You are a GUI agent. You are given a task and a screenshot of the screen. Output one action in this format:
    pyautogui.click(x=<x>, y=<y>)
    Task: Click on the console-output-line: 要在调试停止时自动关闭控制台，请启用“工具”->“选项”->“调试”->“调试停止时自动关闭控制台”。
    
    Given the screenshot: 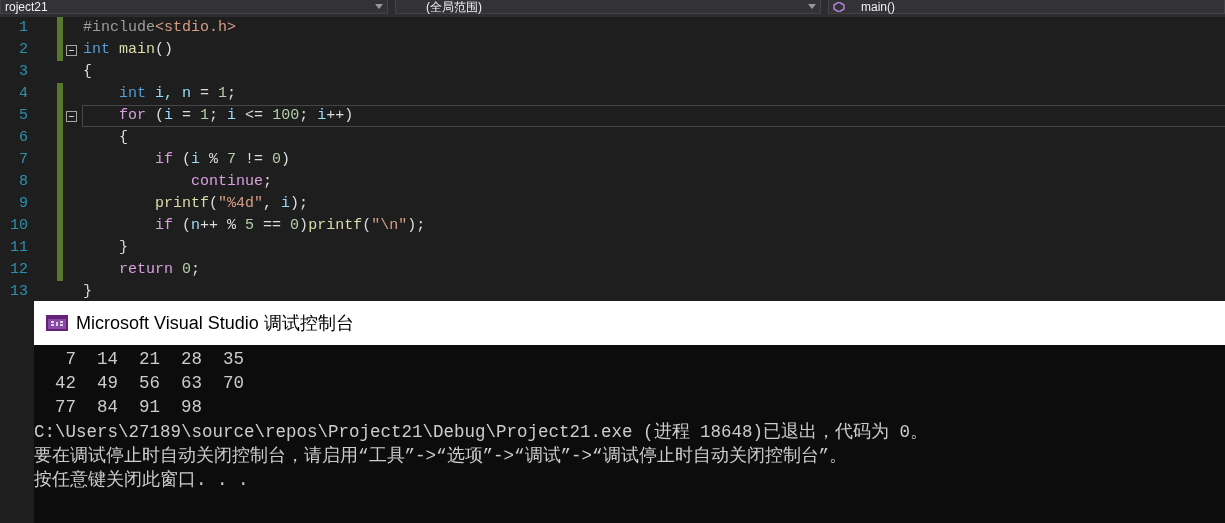 What is the action you would take?
    pyautogui.click(x=441, y=456)
    